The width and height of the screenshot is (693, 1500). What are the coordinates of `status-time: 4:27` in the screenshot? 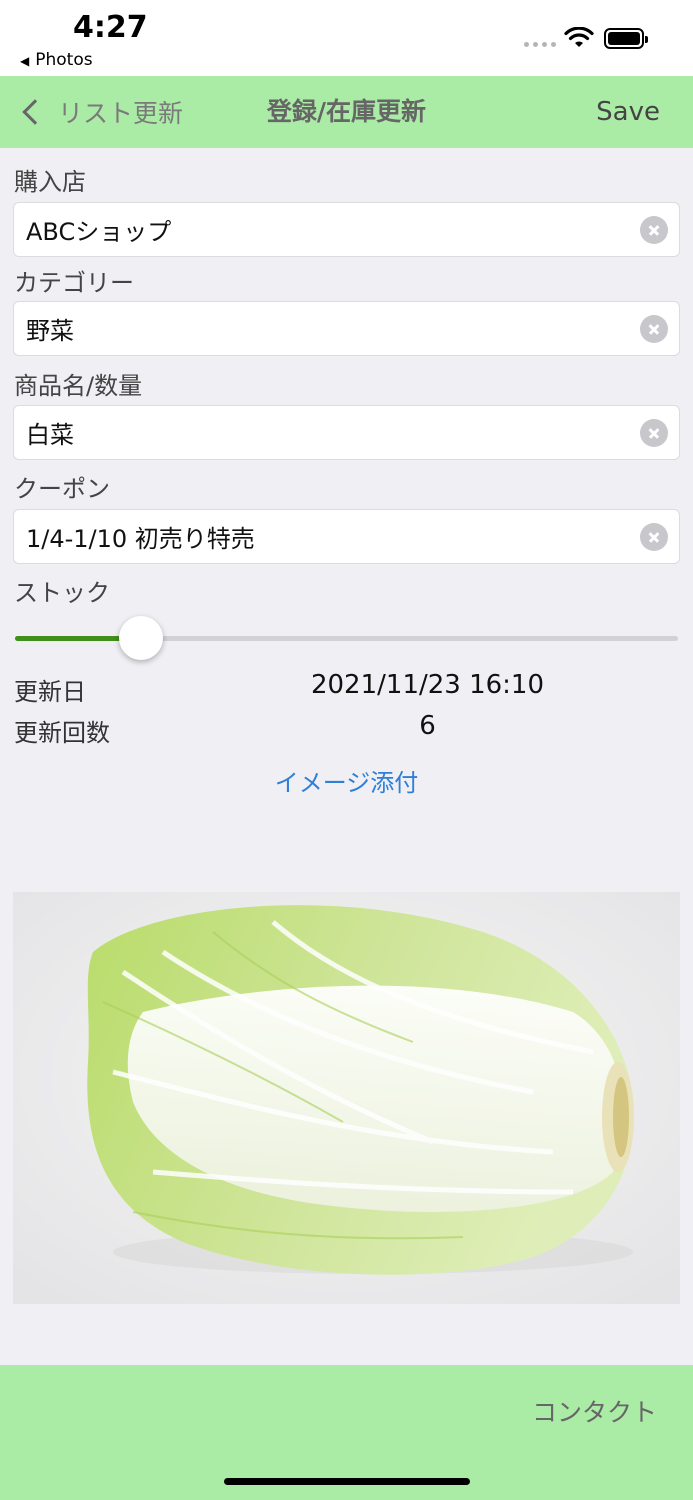 It's located at (110, 27).